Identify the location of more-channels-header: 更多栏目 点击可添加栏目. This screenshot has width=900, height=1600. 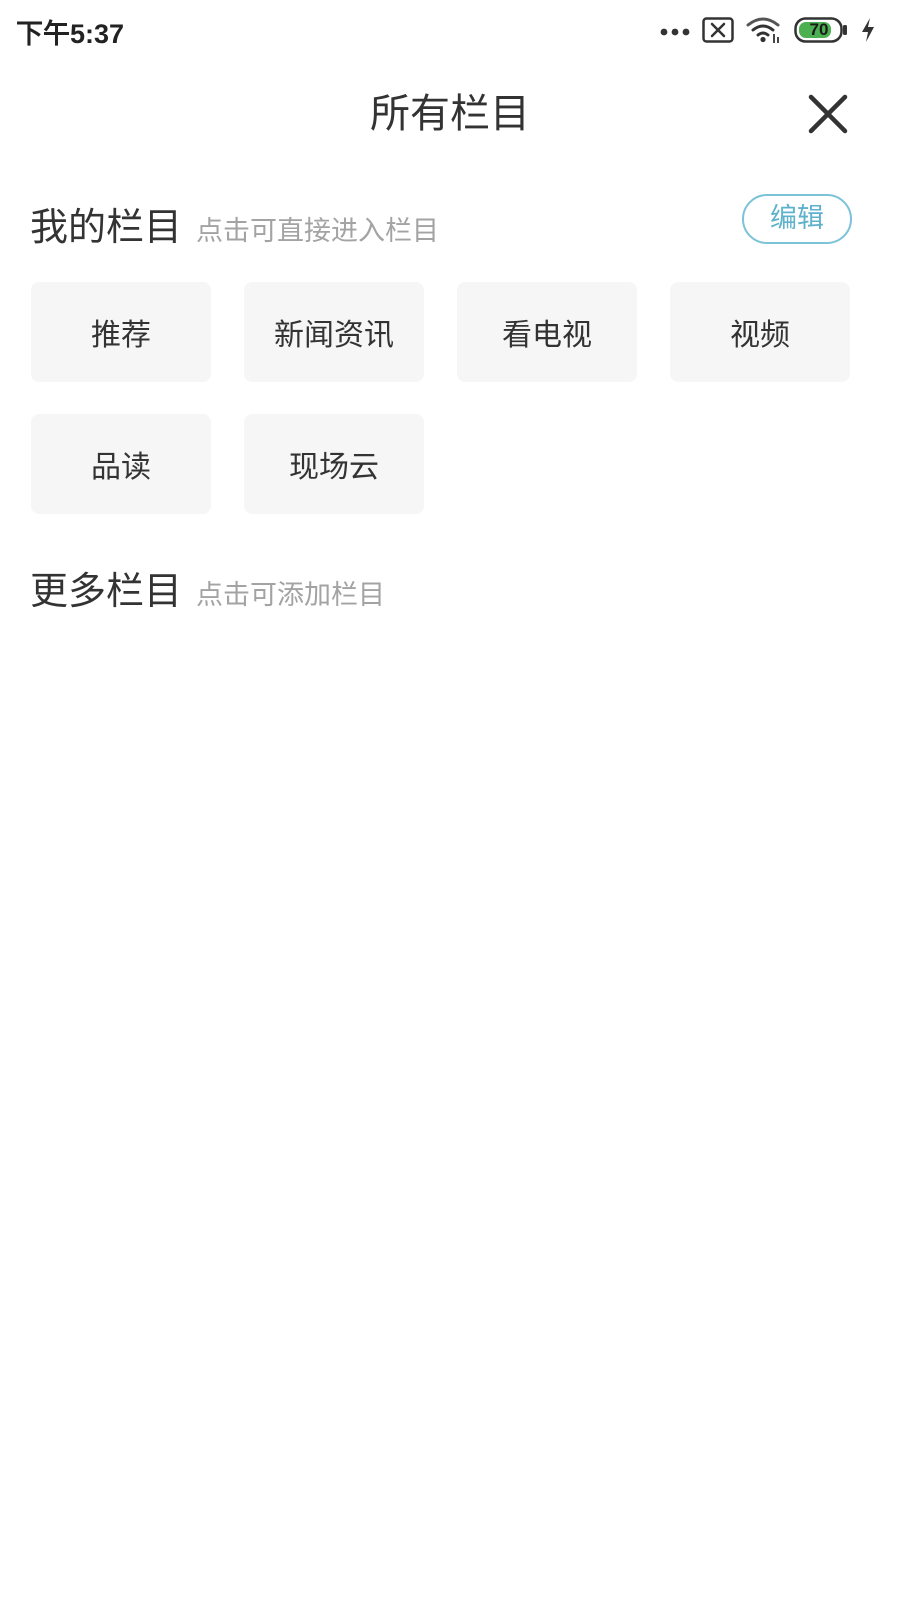
(207, 587).